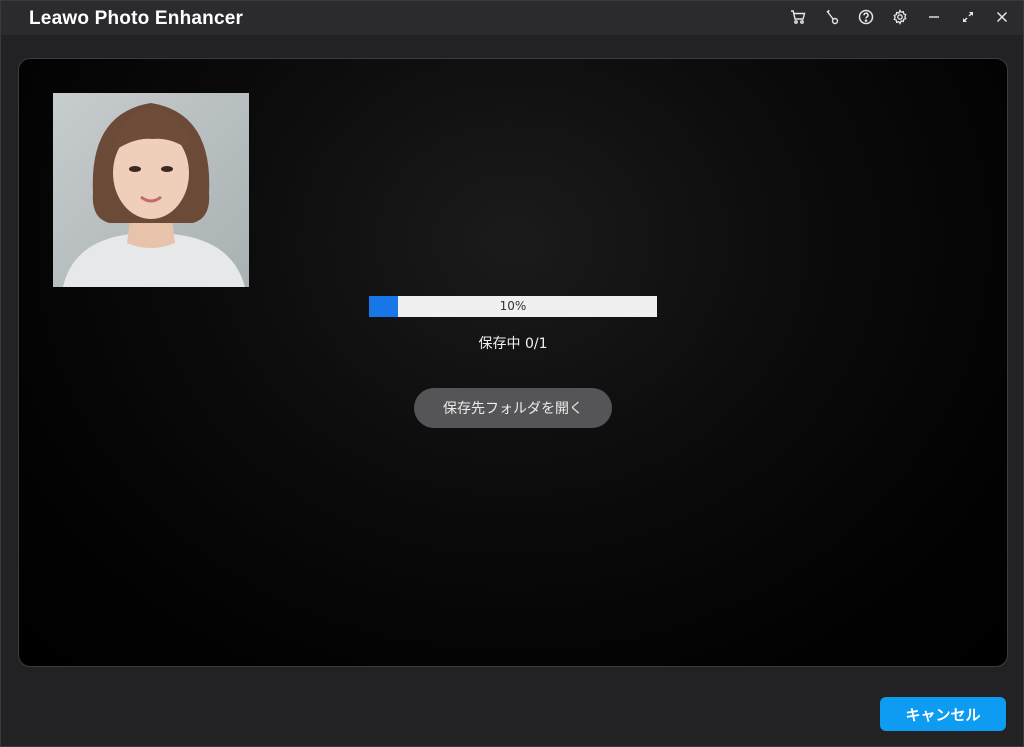 This screenshot has width=1024, height=747. What do you see at coordinates (832, 17) in the screenshot?
I see `key-icon` at bounding box center [832, 17].